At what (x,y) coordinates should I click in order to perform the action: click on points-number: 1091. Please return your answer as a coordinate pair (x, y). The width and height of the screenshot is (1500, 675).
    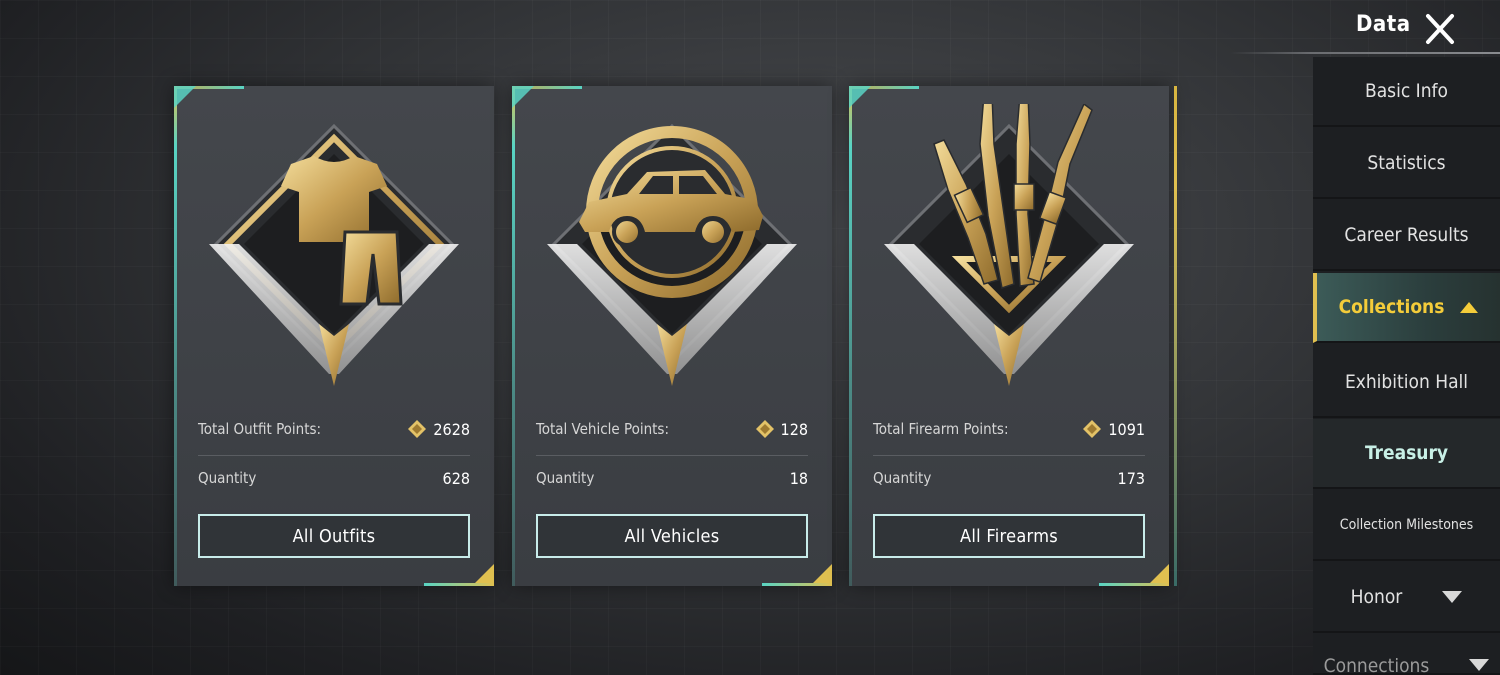
    Looking at the image, I should click on (1126, 429).